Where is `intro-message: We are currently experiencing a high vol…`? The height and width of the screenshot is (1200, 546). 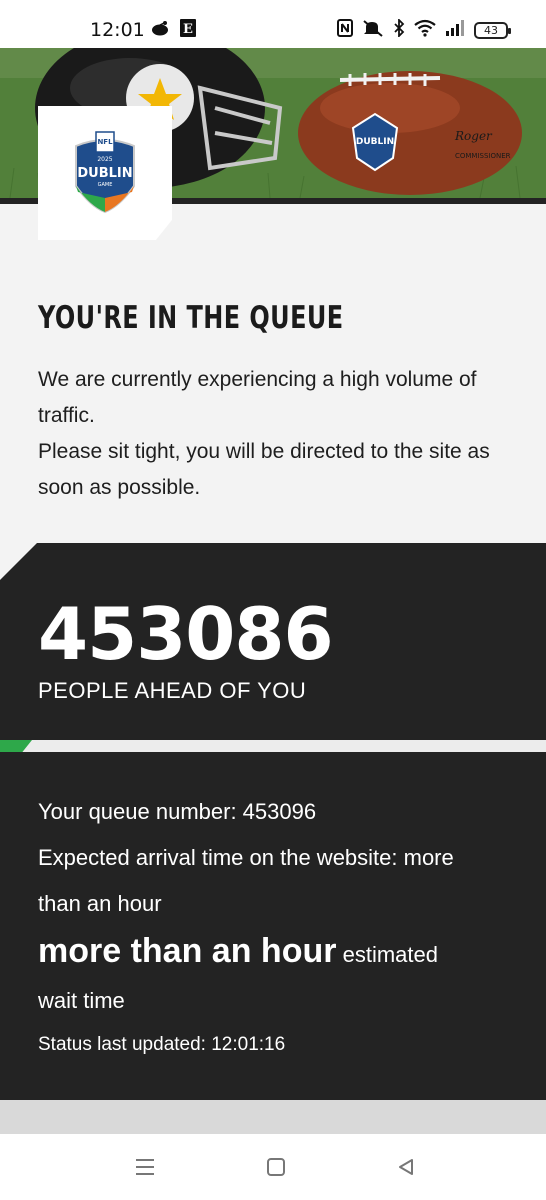 intro-message: We are currently experiencing a high vol… is located at coordinates (278, 434).